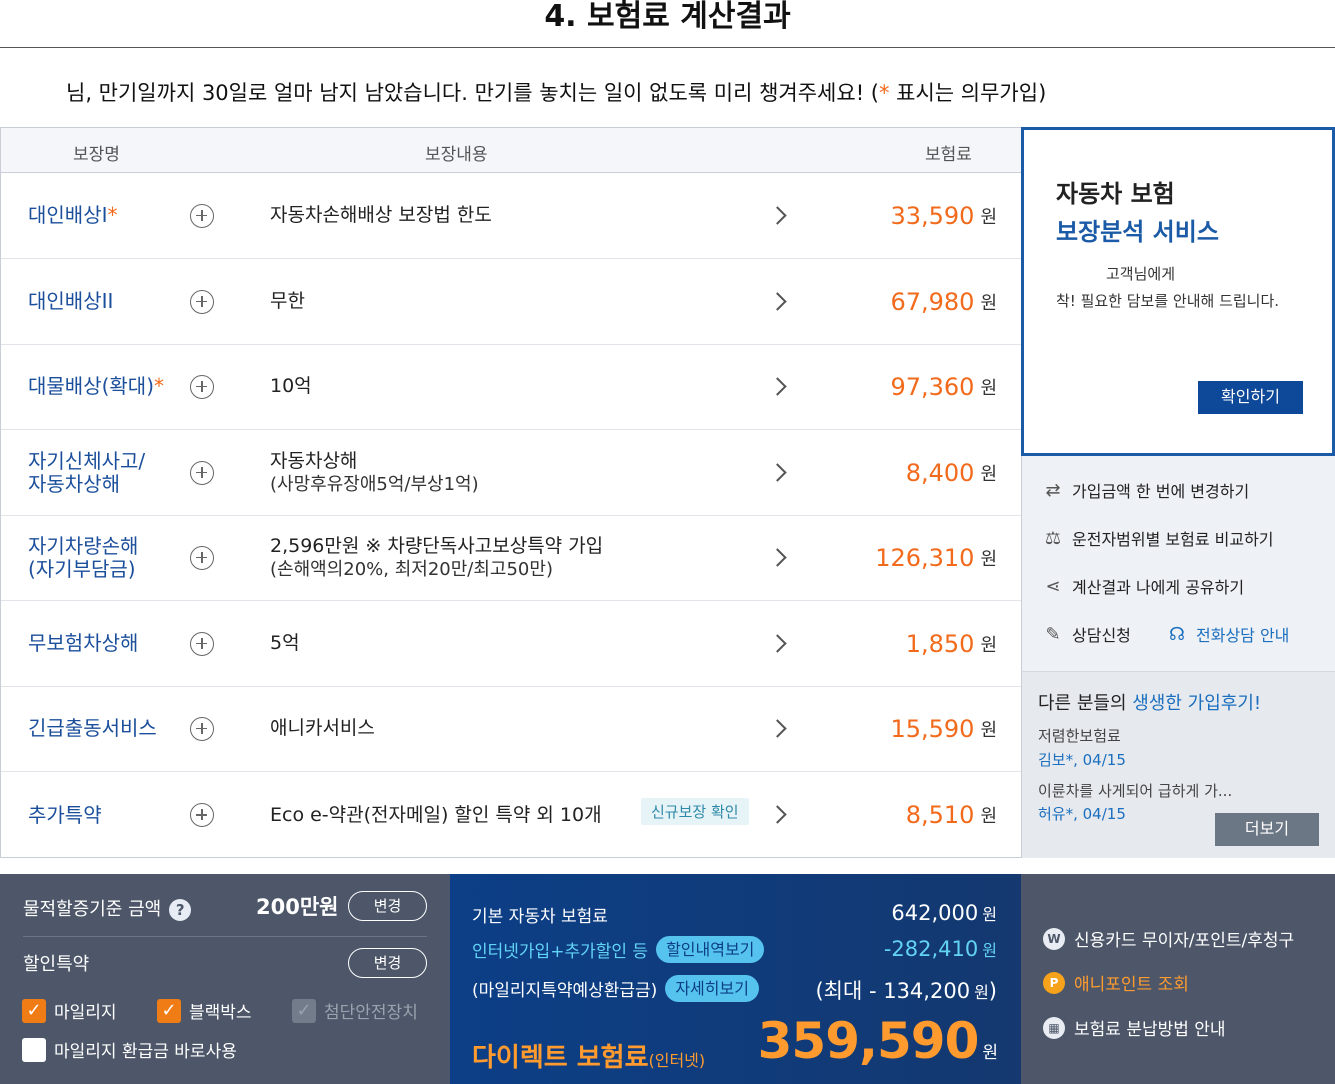 This screenshot has width=1335, height=1084. What do you see at coordinates (1150, 703) in the screenshot?
I see `reviews-title: 다른 분들의 생생한 가입후기!` at bounding box center [1150, 703].